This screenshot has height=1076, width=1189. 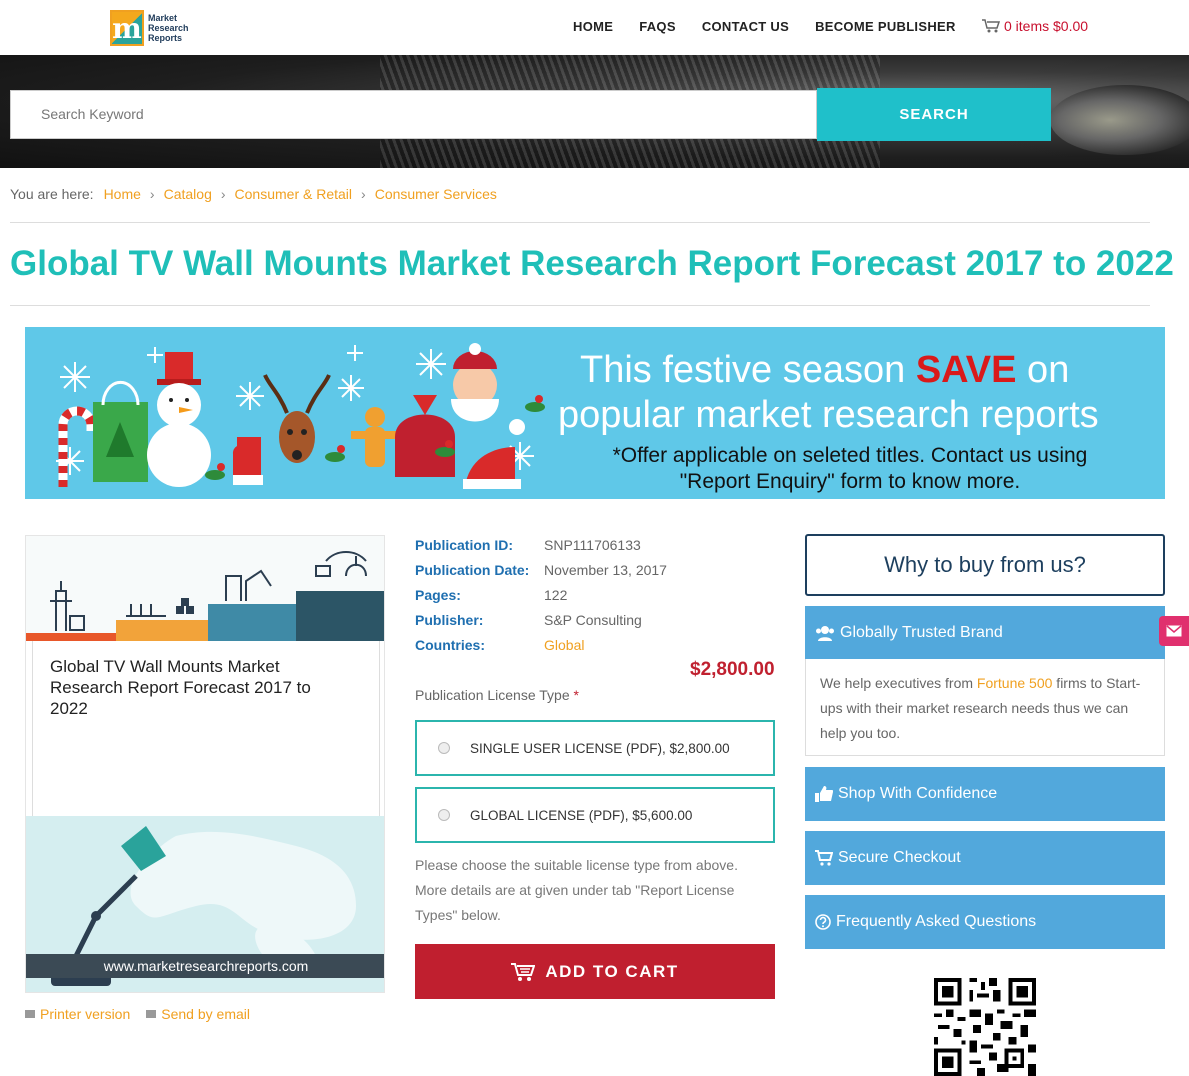 I want to click on nav-contact-us: CONTACT US, so click(x=745, y=26).